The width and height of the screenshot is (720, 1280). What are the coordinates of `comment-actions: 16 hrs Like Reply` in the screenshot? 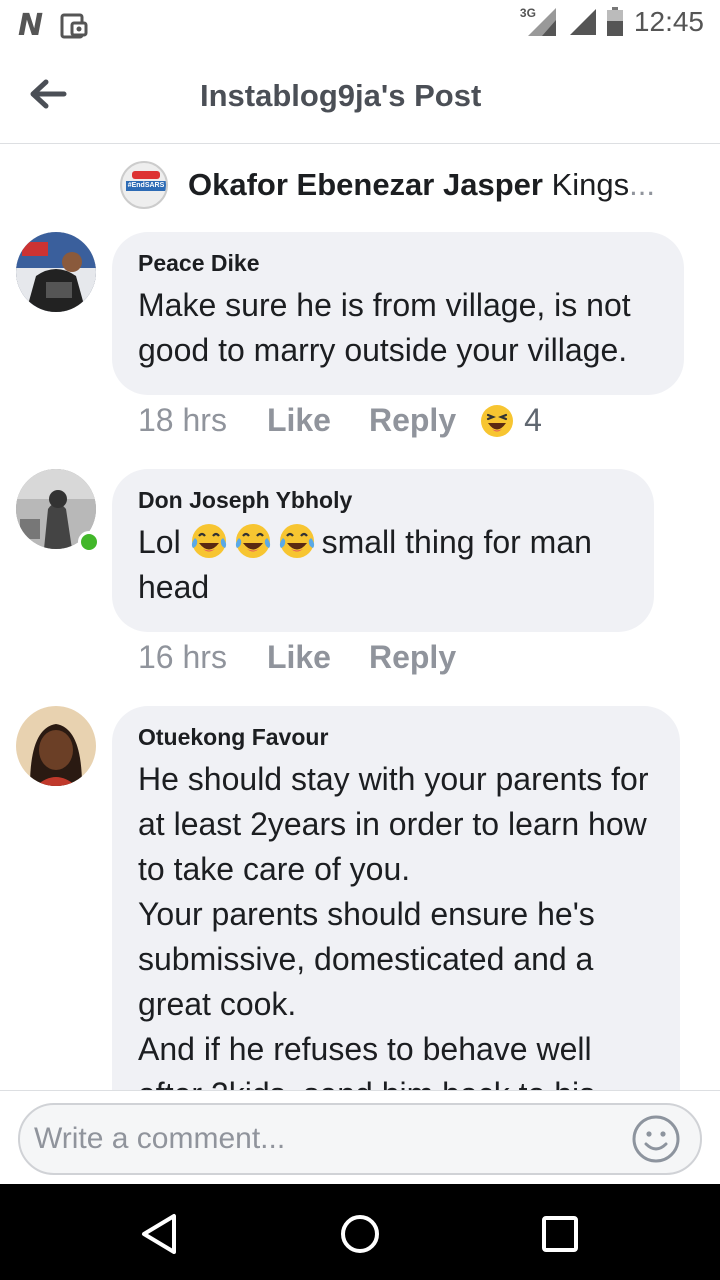 It's located at (316, 657).